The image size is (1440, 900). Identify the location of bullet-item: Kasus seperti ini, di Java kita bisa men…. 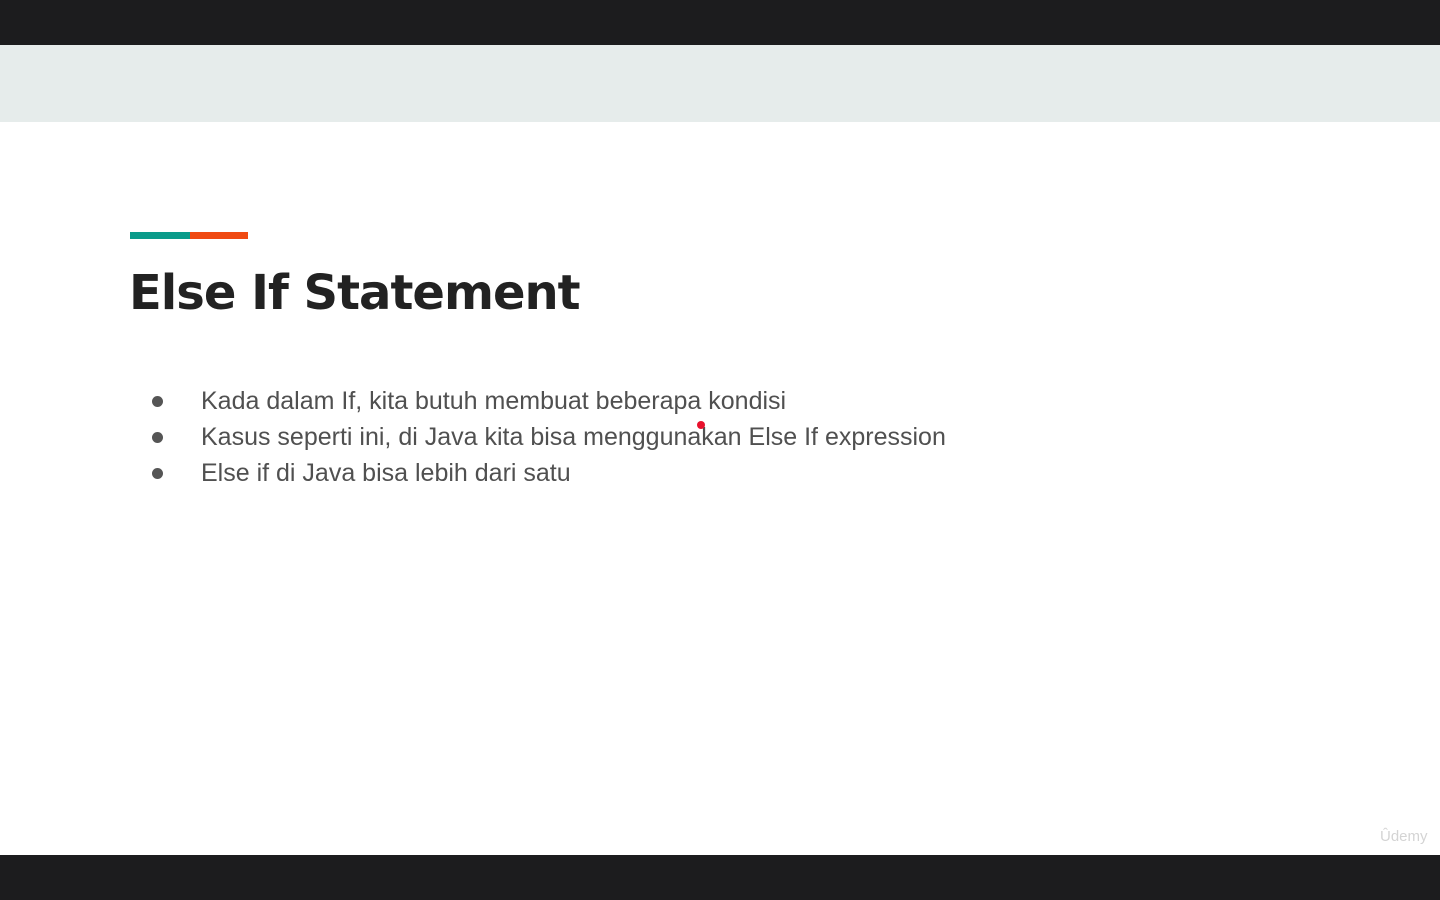
(548, 437).